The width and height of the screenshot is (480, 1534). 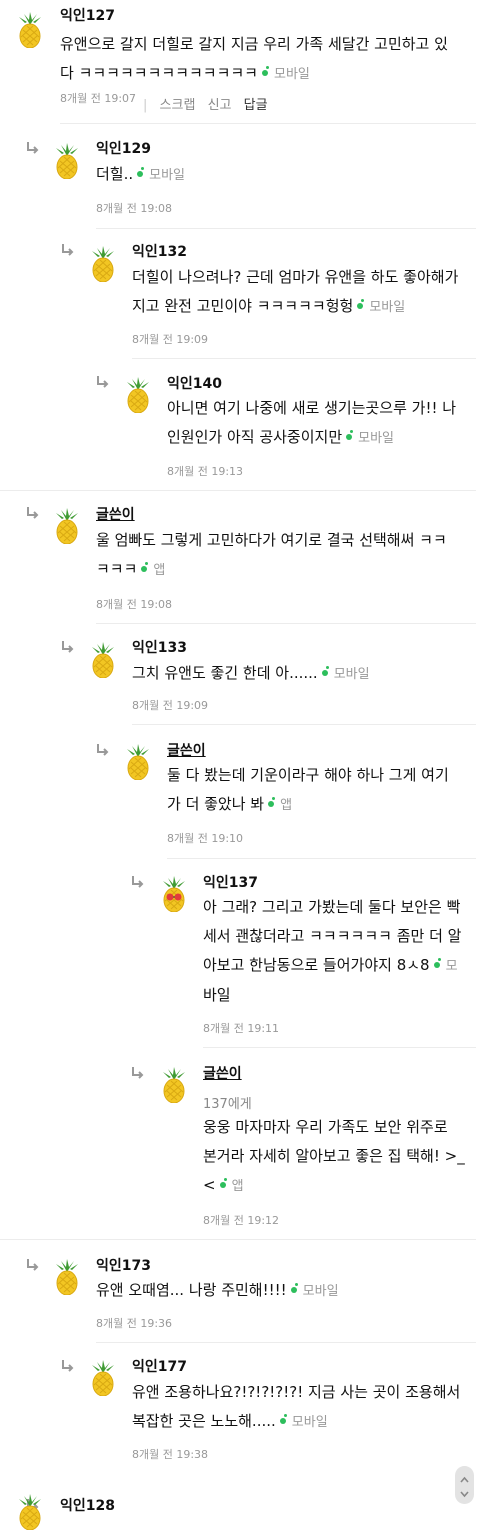 I want to click on comment-text-line: ㅋㅋㅋ 앱, so click(x=131, y=569).